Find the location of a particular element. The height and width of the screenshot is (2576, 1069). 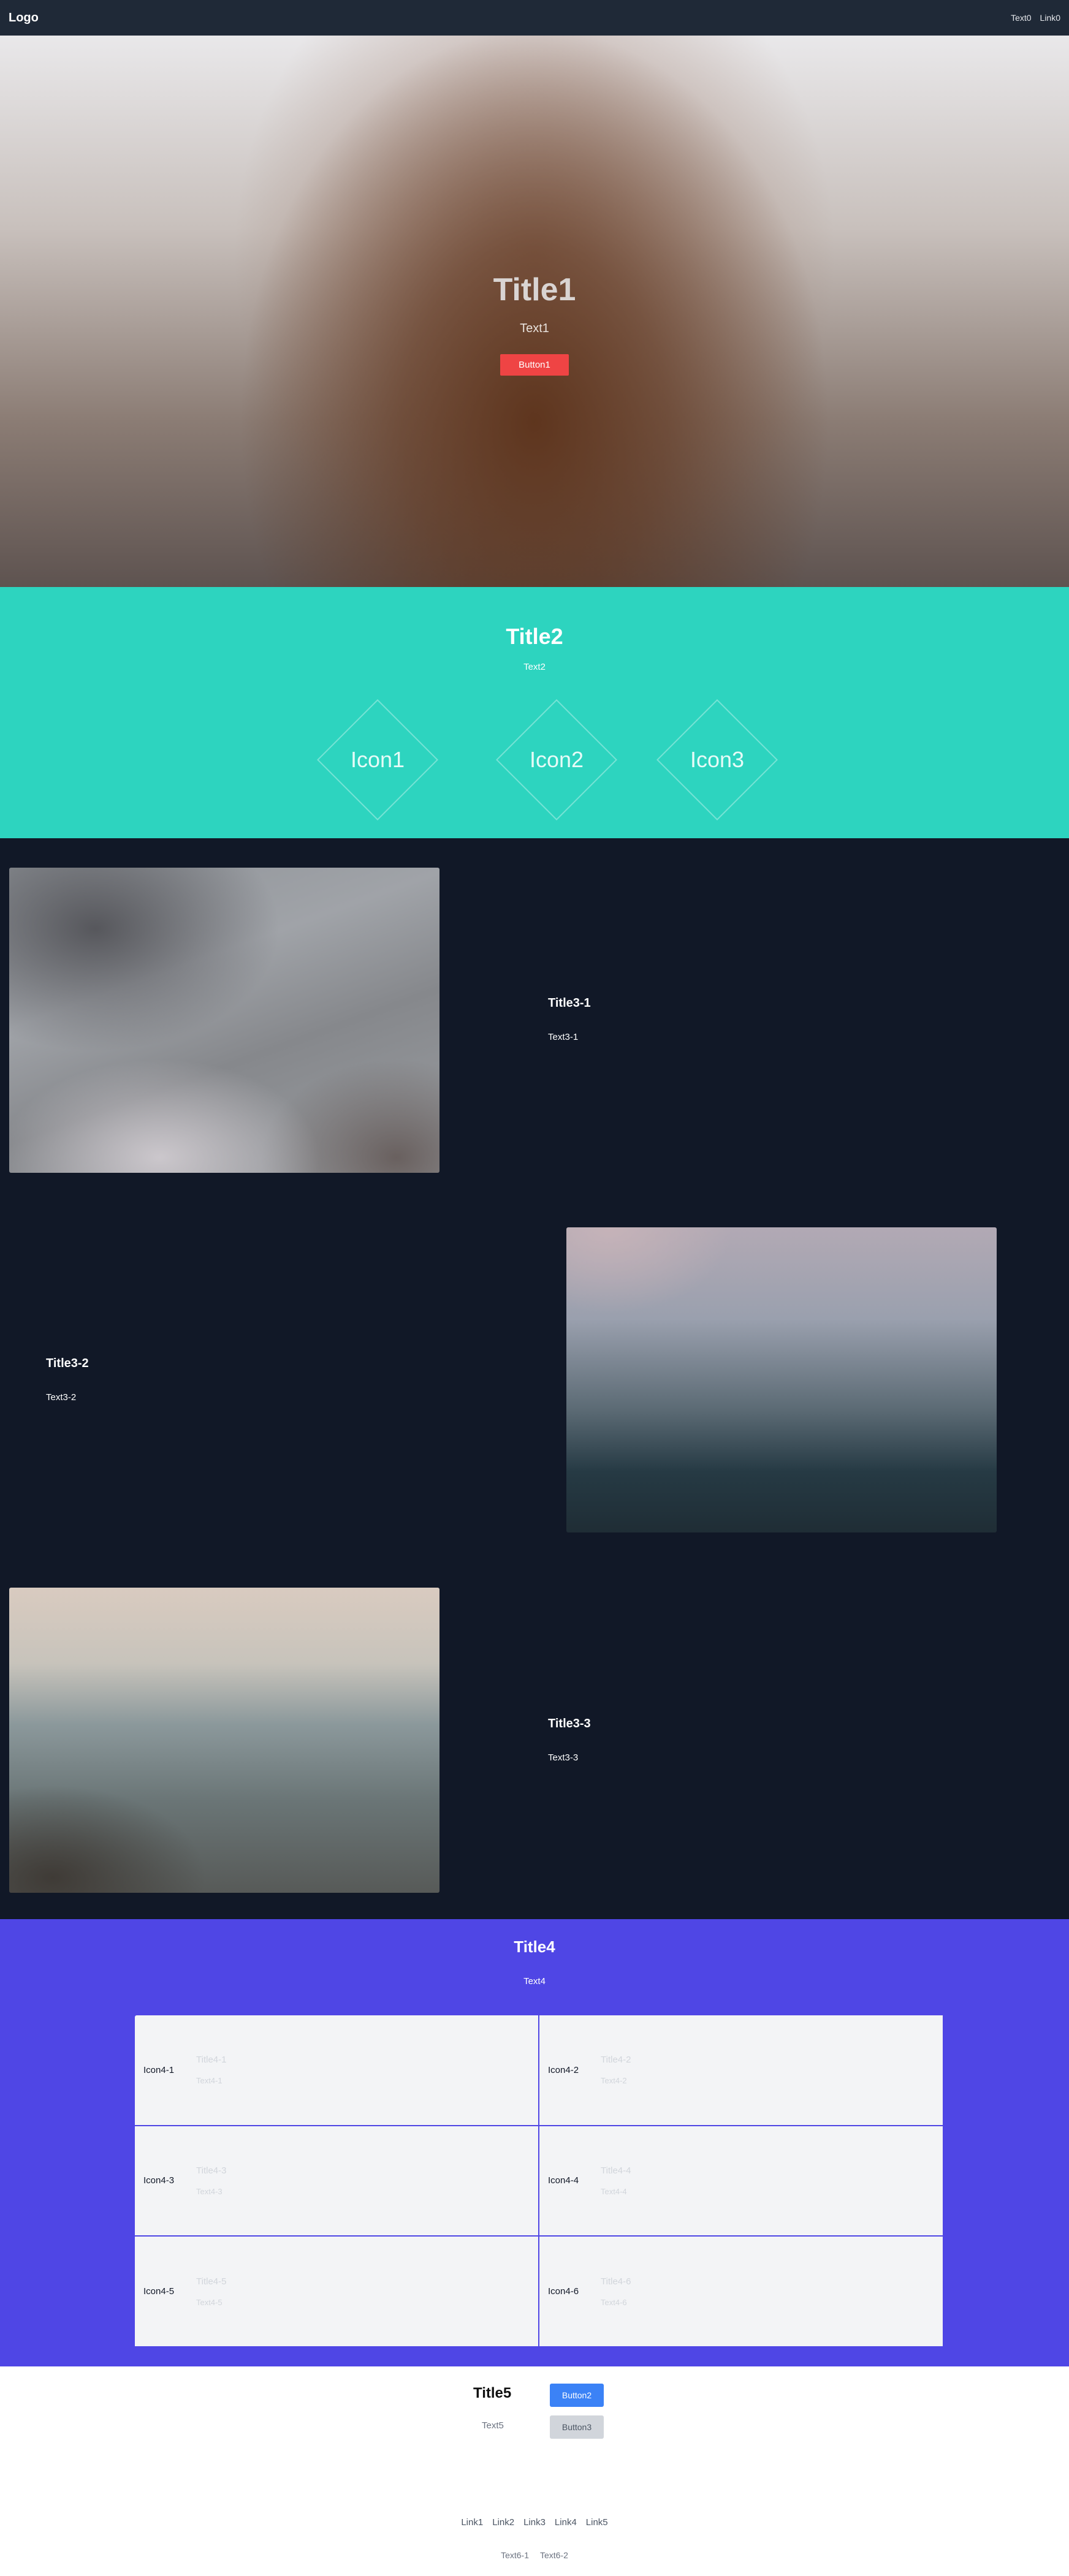

footer-text-2: Text6-2 is located at coordinates (554, 2555).